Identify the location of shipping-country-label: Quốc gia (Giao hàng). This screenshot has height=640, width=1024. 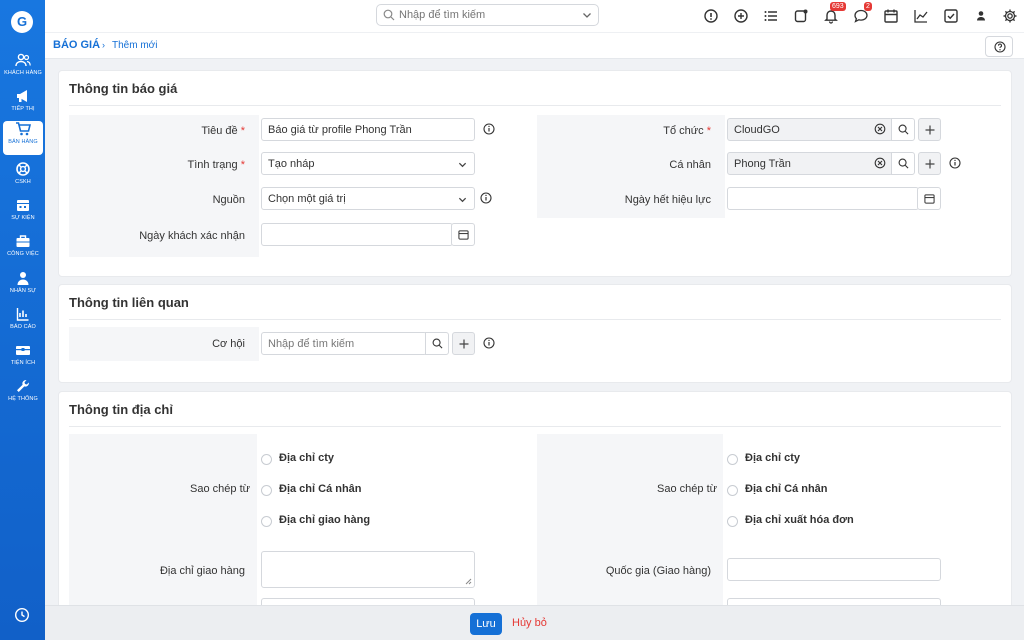
(658, 571).